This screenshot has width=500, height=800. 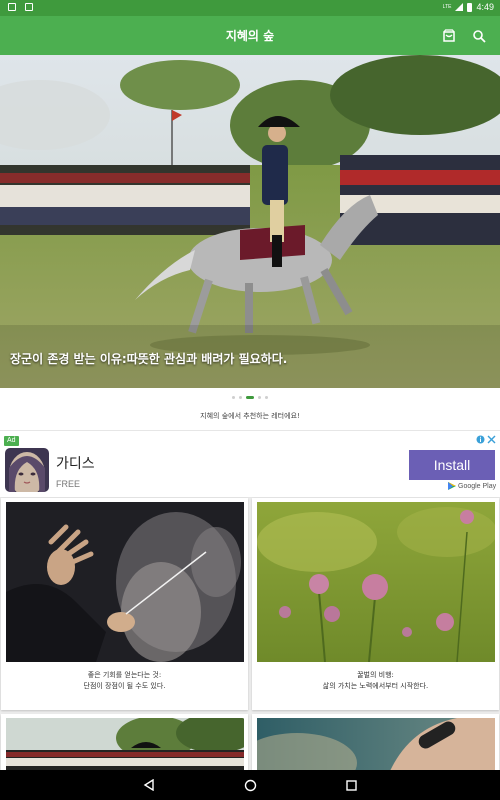 What do you see at coordinates (124, 681) in the screenshot?
I see `card-text: 좋은 기회를 얻는다는 것: 단점이 장점이 될 수도 있다.` at bounding box center [124, 681].